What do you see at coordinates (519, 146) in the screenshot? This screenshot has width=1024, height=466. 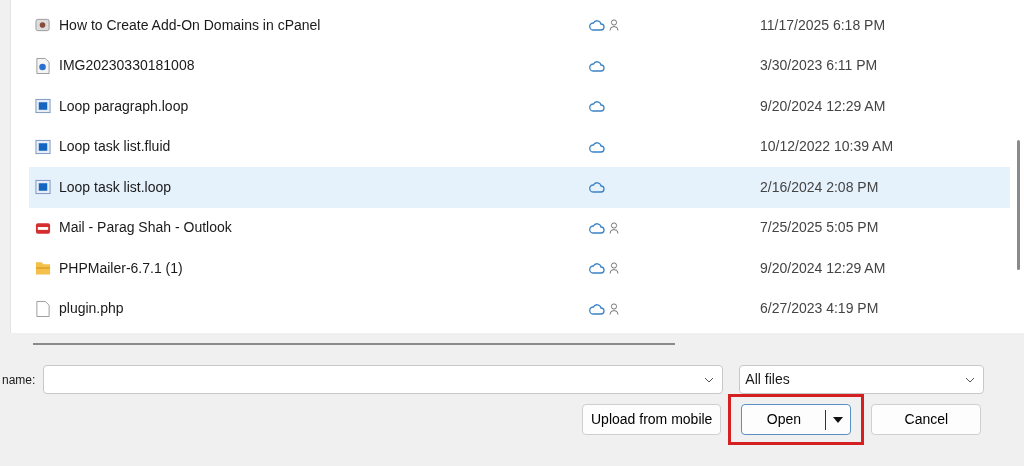 I see `file-row: Loop task list.fluid 10/12/2022 10:39 AM` at bounding box center [519, 146].